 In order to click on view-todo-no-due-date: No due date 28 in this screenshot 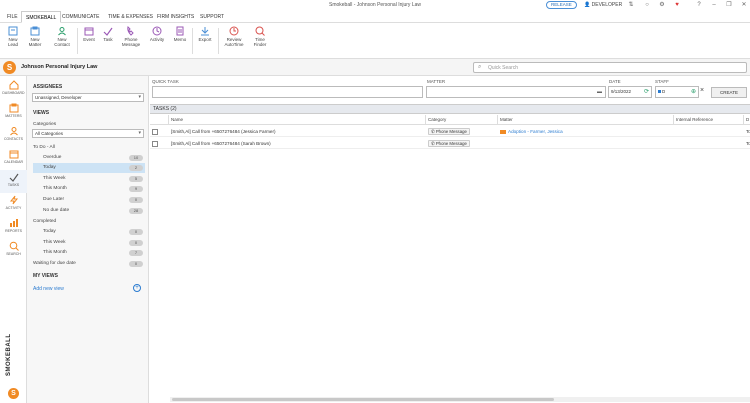, I will do `click(89, 211)`.